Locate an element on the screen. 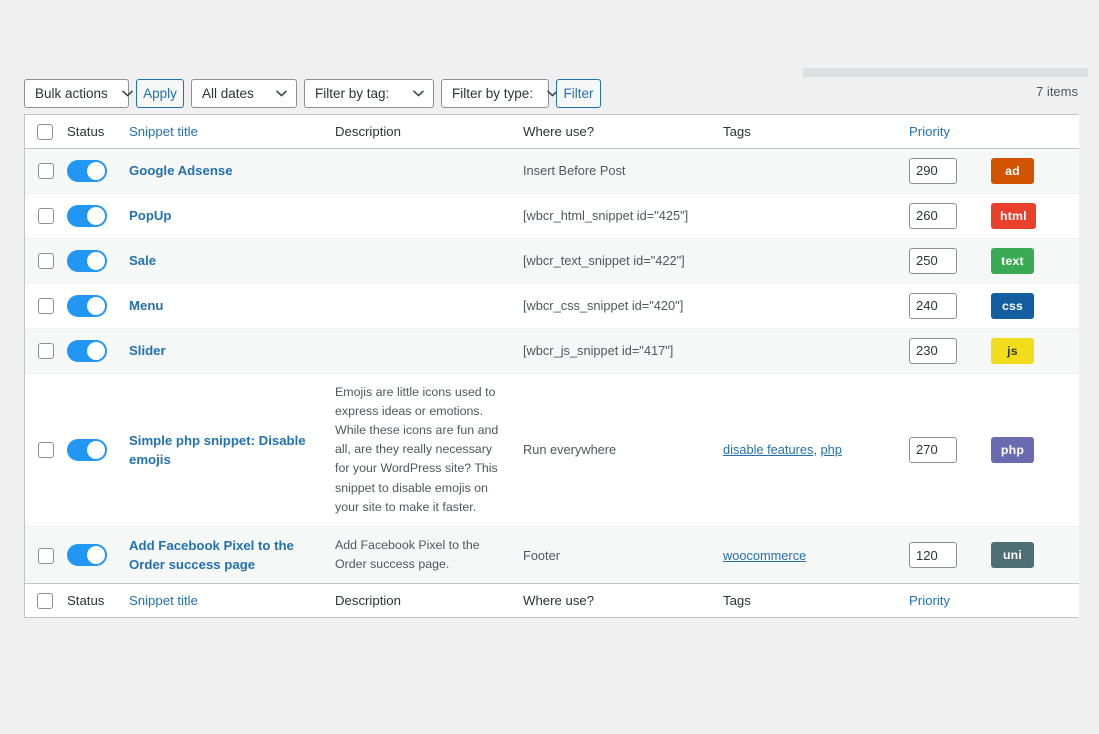 This screenshot has width=1099, height=734. tag-link: disable features is located at coordinates (768, 449).